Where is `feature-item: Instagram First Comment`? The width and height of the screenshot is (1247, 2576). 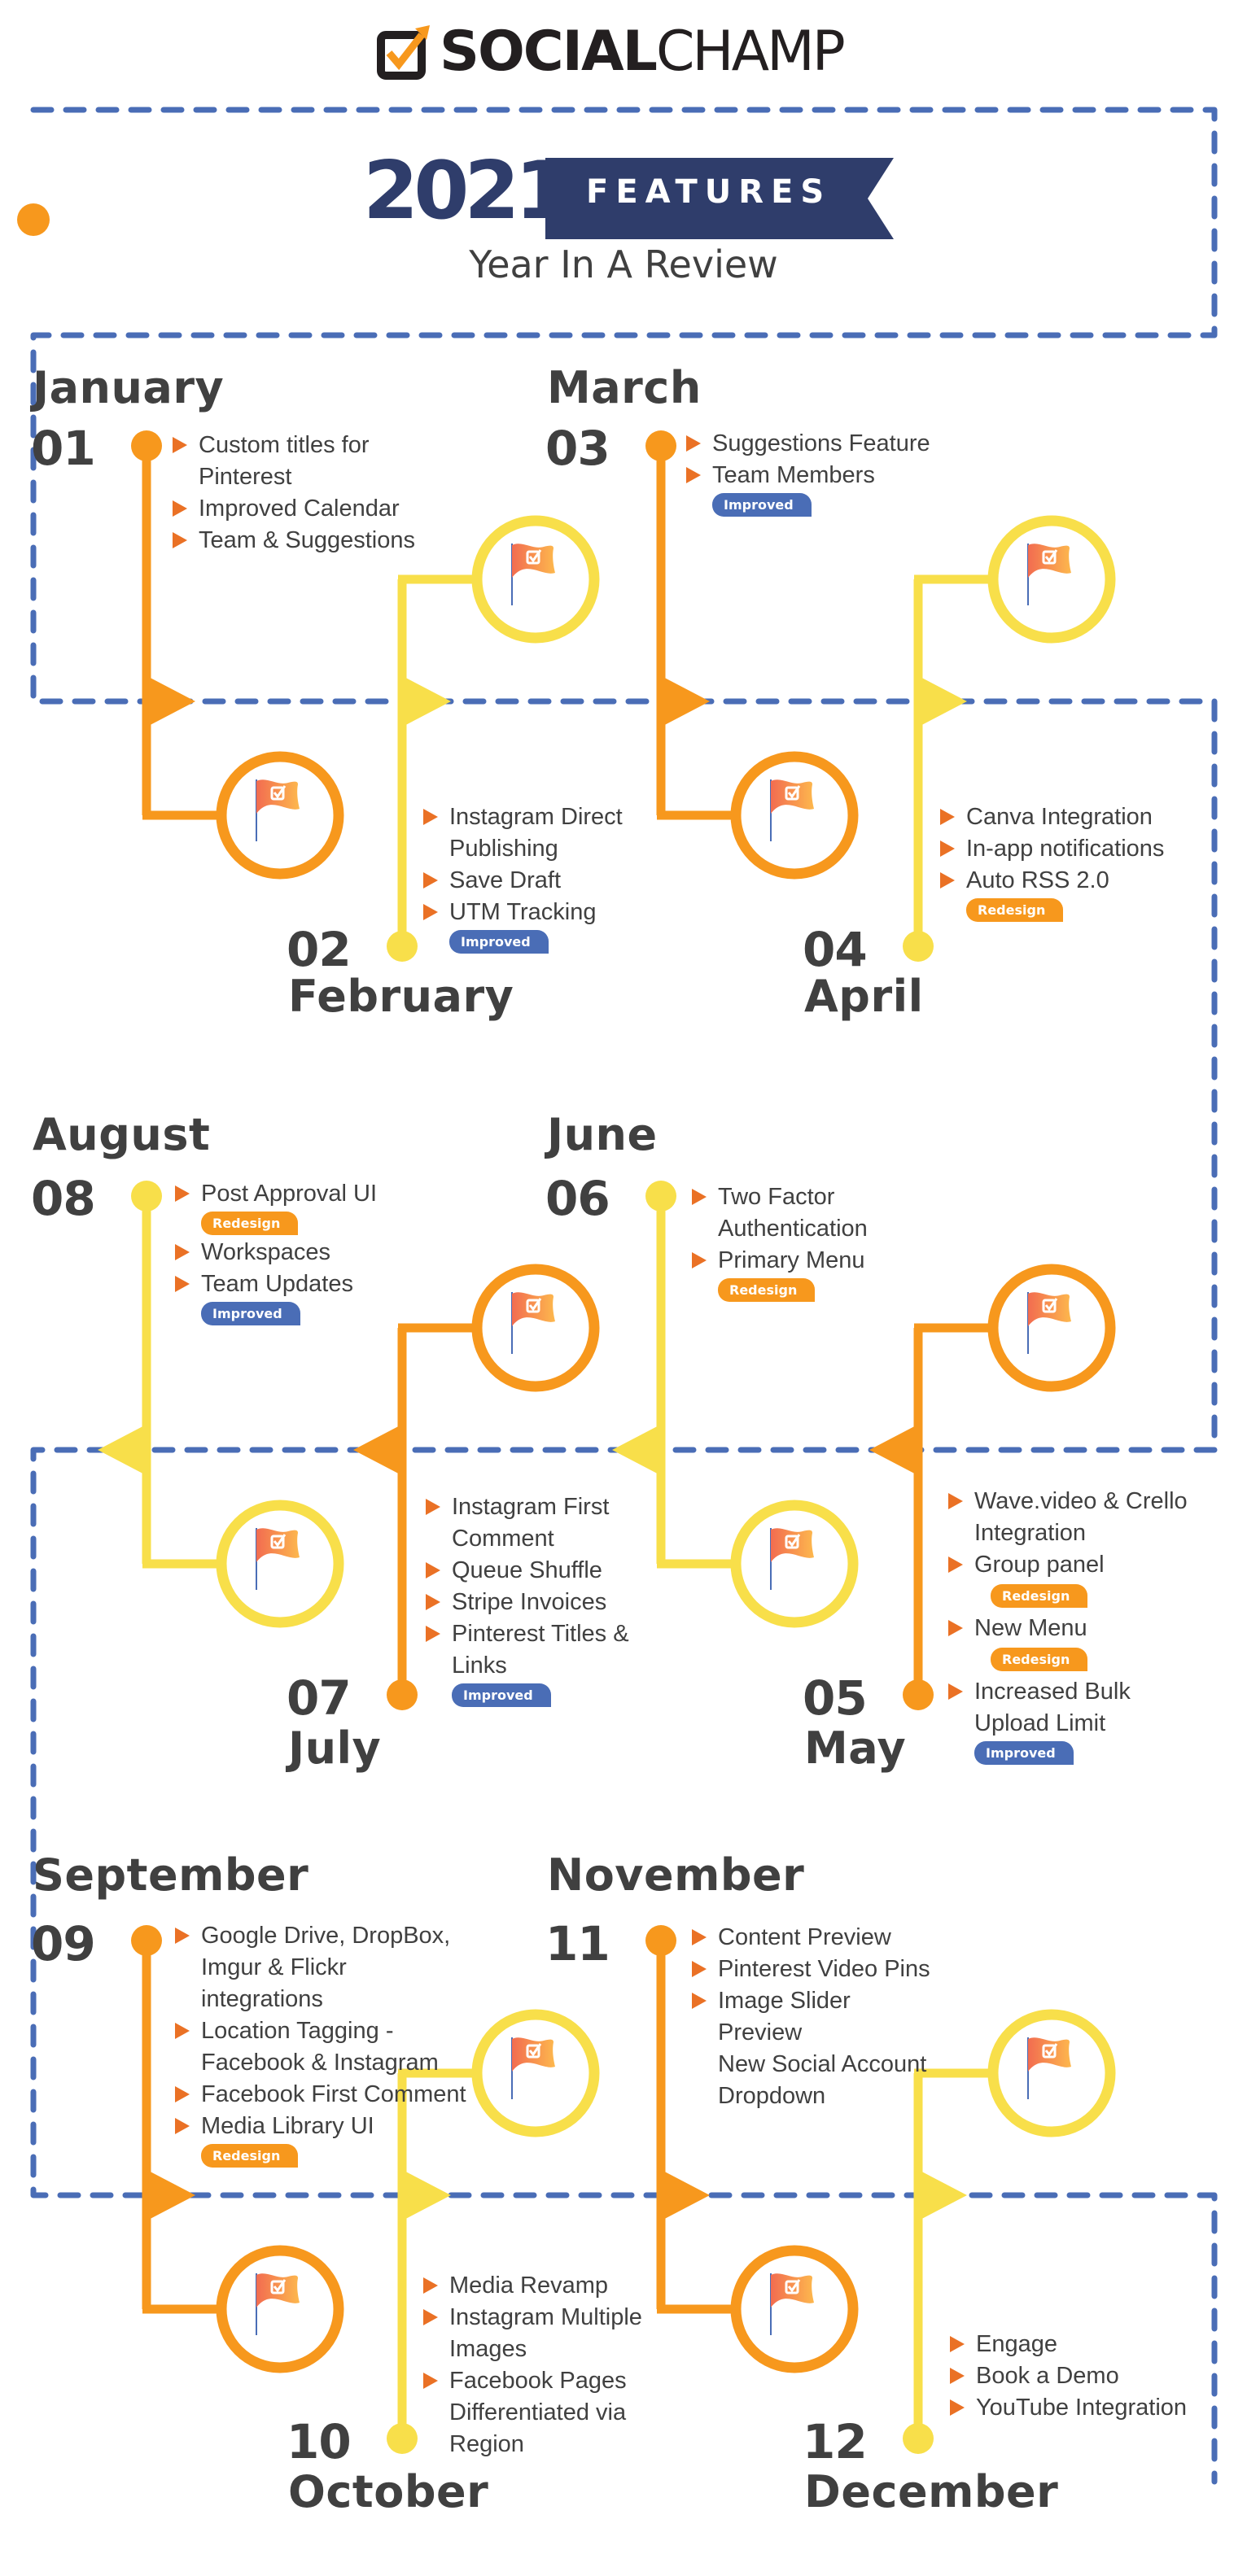
feature-item: Instagram First Comment is located at coordinates (548, 1523).